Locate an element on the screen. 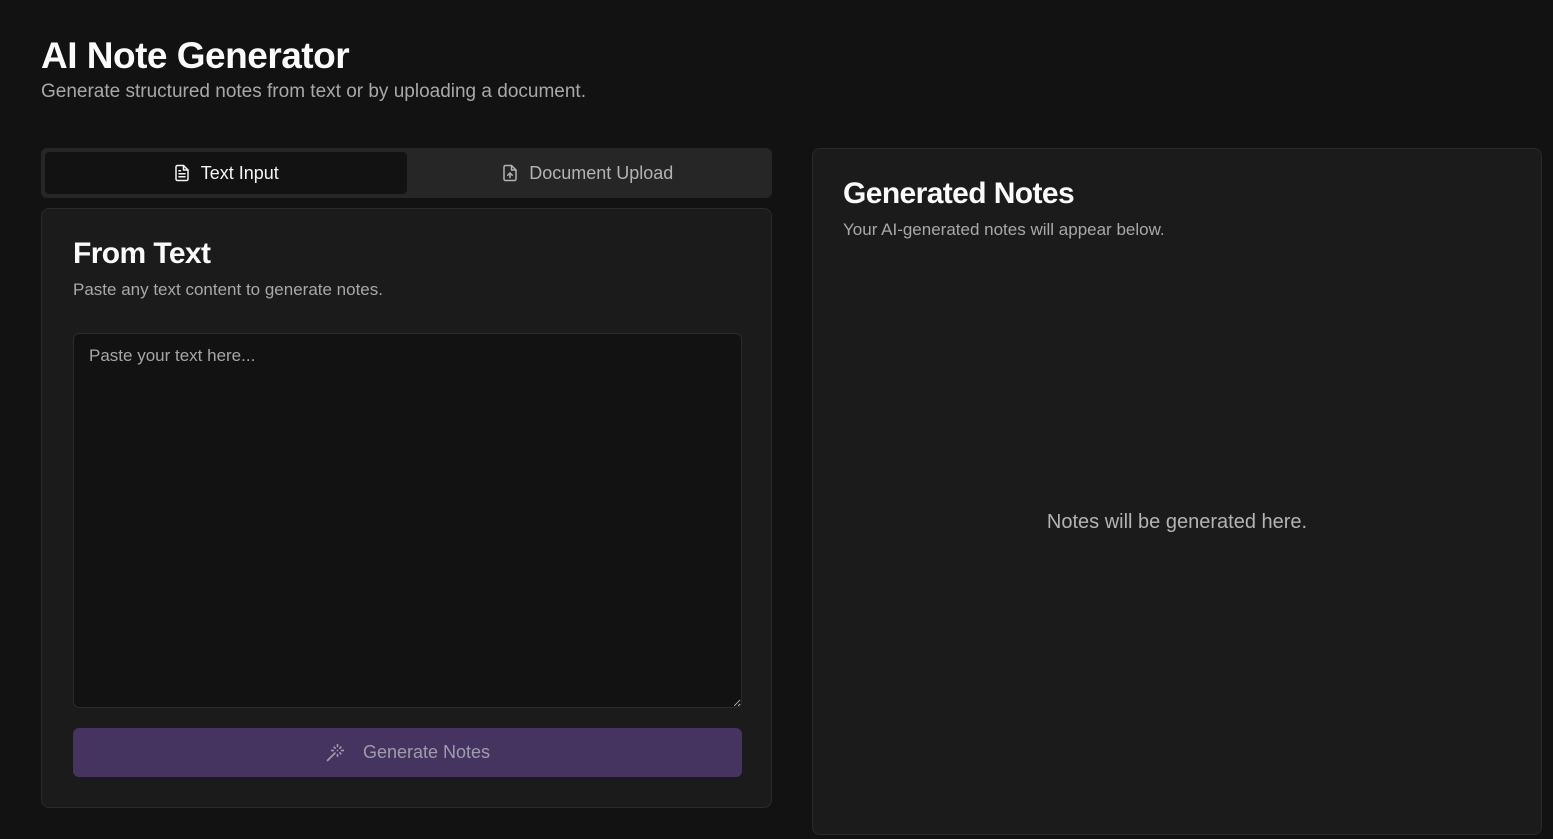 This screenshot has width=1553, height=839. tab-label: Text Input is located at coordinates (239, 172).